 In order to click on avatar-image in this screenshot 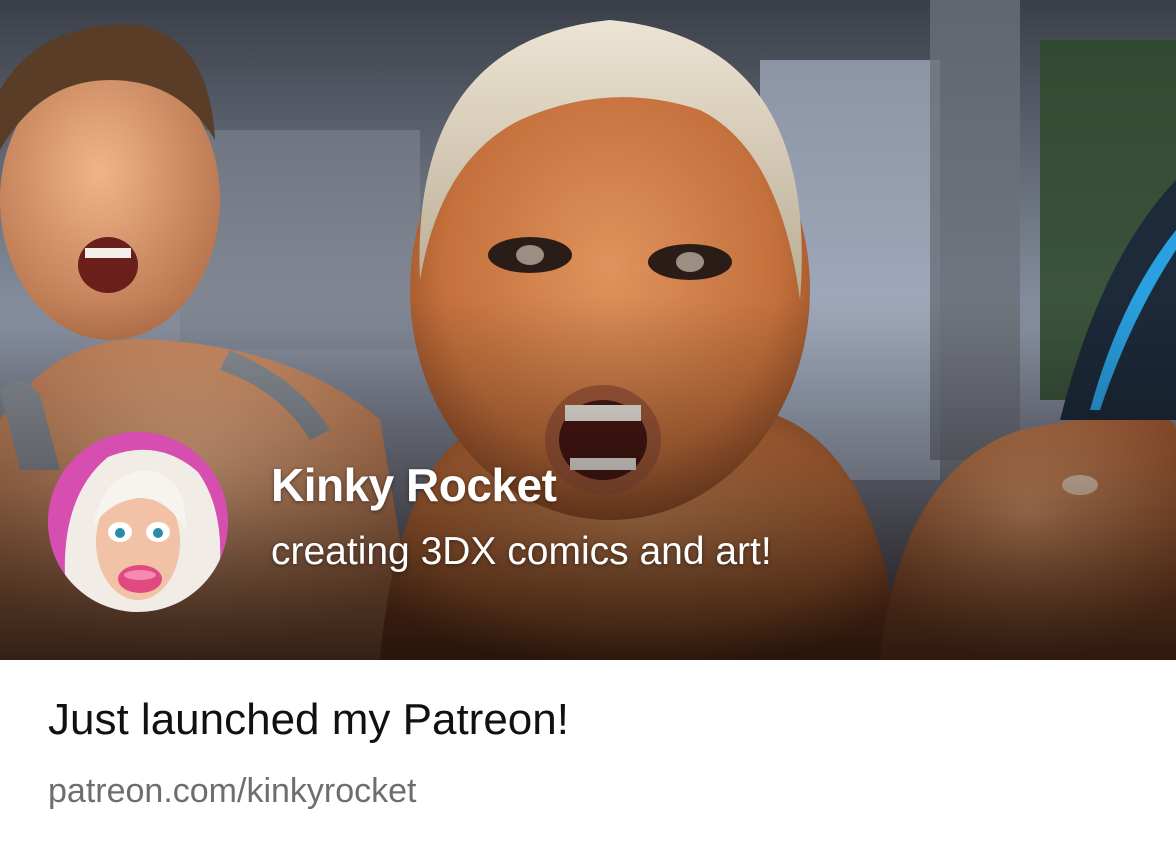, I will do `click(138, 522)`.